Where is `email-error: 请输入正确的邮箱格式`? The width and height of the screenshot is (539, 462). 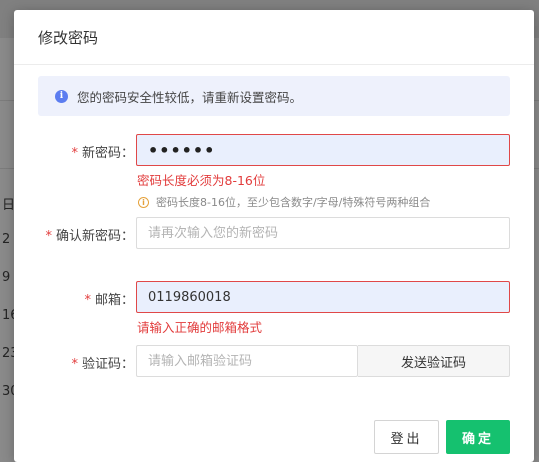 email-error: 请输入正确的邮箱格式 is located at coordinates (200, 327).